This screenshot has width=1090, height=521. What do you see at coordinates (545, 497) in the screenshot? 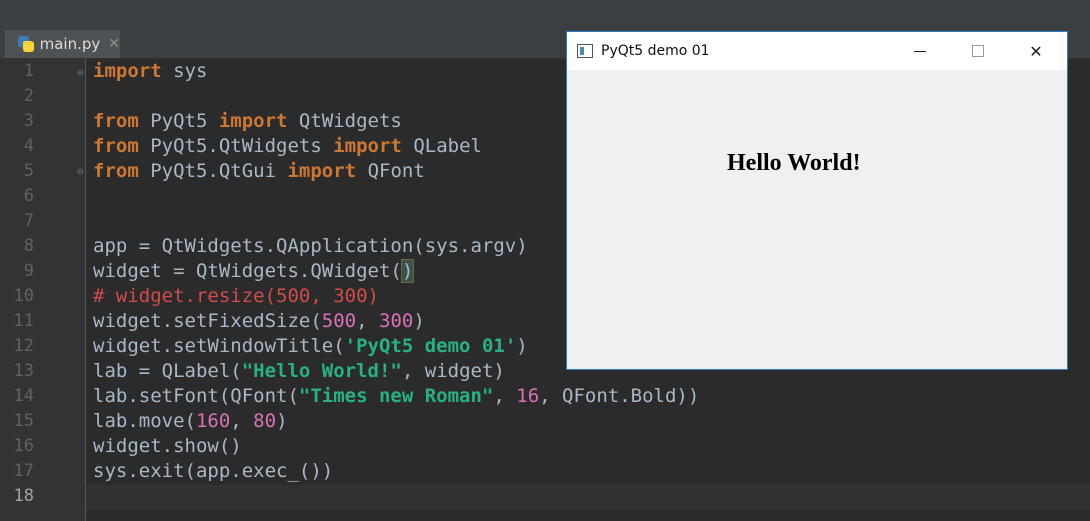
I see `current-line-highlight` at bounding box center [545, 497].